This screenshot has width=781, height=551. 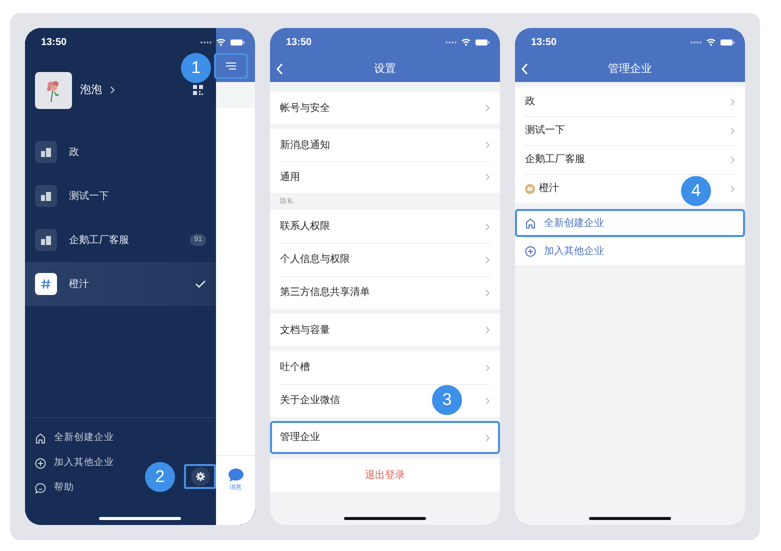 I want to click on chat-icon, so click(x=40, y=488).